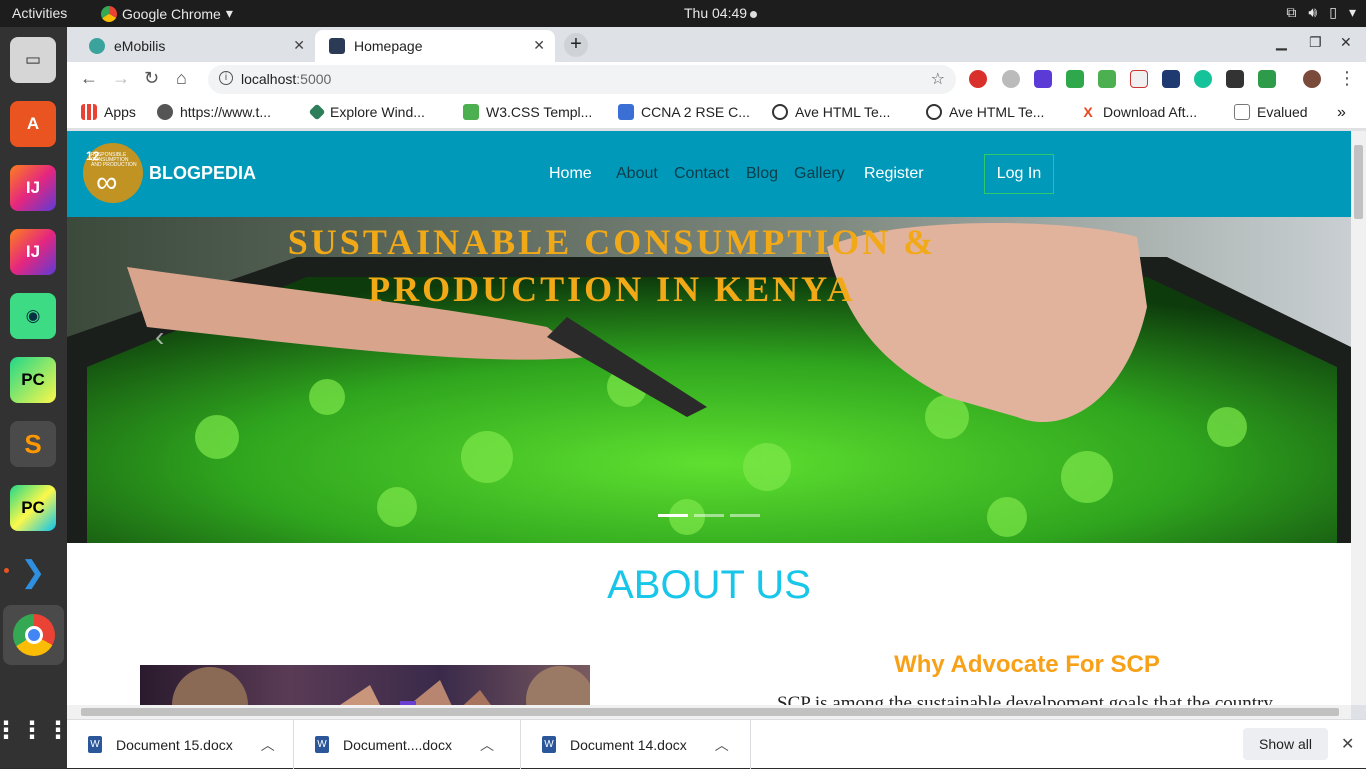 The height and width of the screenshot is (769, 1366). What do you see at coordinates (570, 174) in the screenshot?
I see `nav-home: Home` at bounding box center [570, 174].